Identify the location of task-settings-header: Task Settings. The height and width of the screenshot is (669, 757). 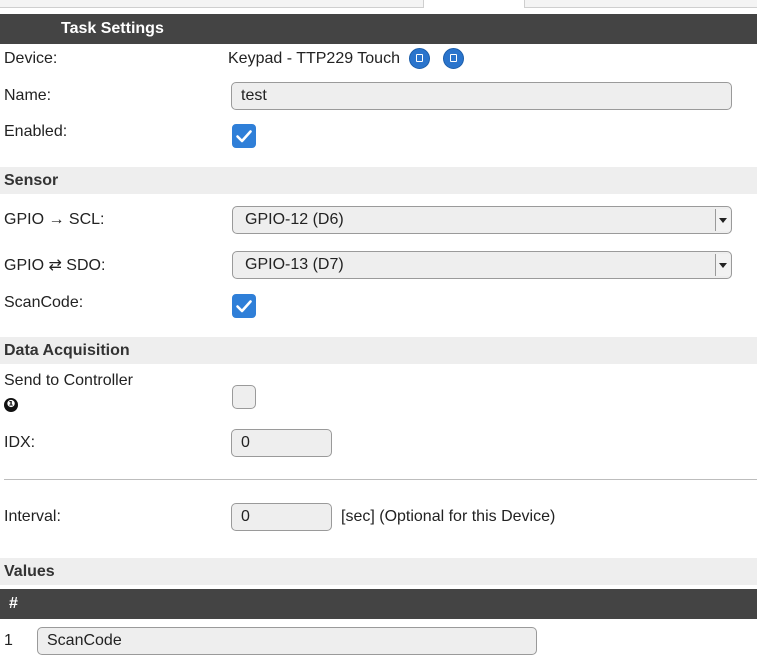
(378, 29).